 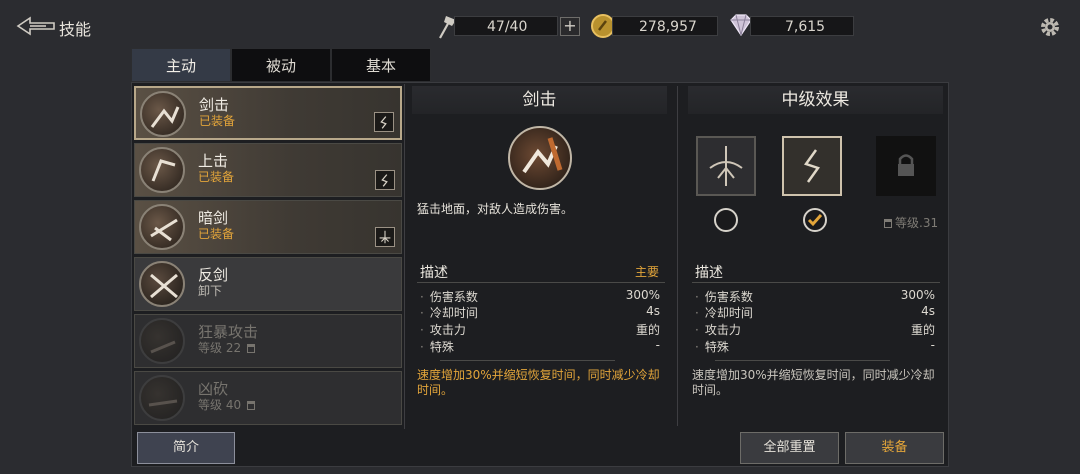 I want to click on skill-tabs: 主动 被动 基本, so click(x=281, y=65).